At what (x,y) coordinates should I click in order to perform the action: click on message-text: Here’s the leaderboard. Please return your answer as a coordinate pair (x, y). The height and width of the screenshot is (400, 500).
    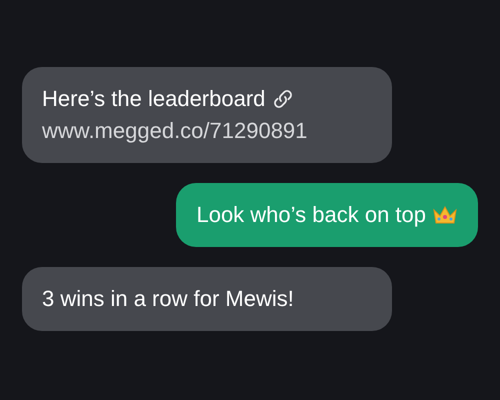
    Looking at the image, I should click on (154, 99).